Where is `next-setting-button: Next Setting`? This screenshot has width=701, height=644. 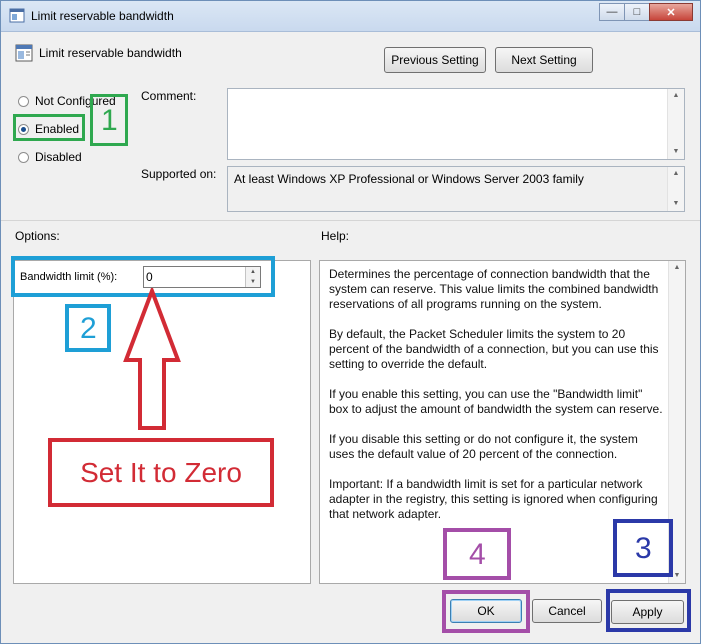
next-setting-button: Next Setting is located at coordinates (544, 60).